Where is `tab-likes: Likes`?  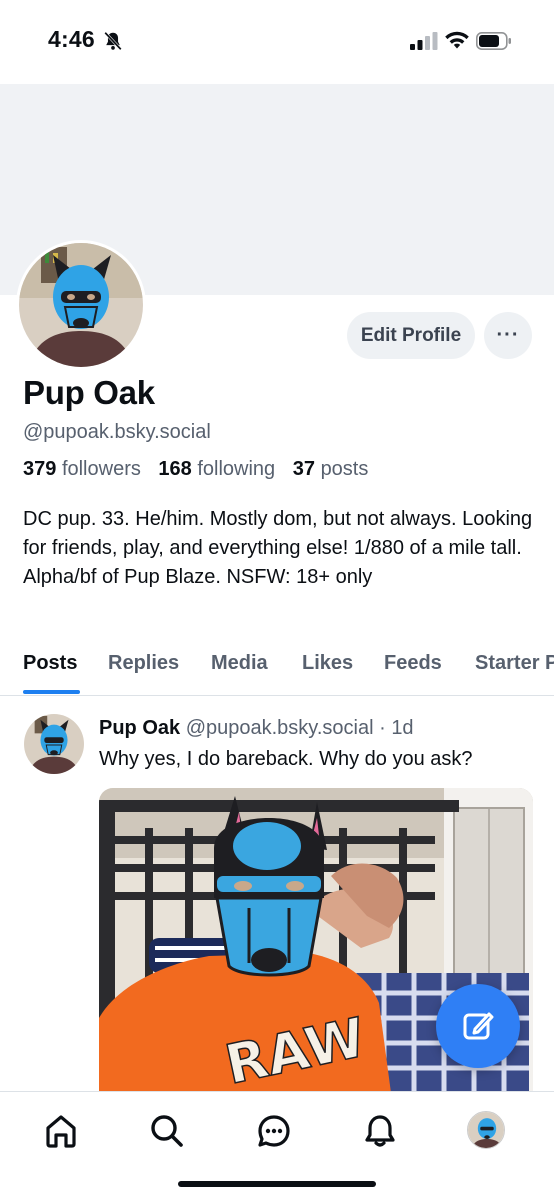 tab-likes: Likes is located at coordinates (327, 663).